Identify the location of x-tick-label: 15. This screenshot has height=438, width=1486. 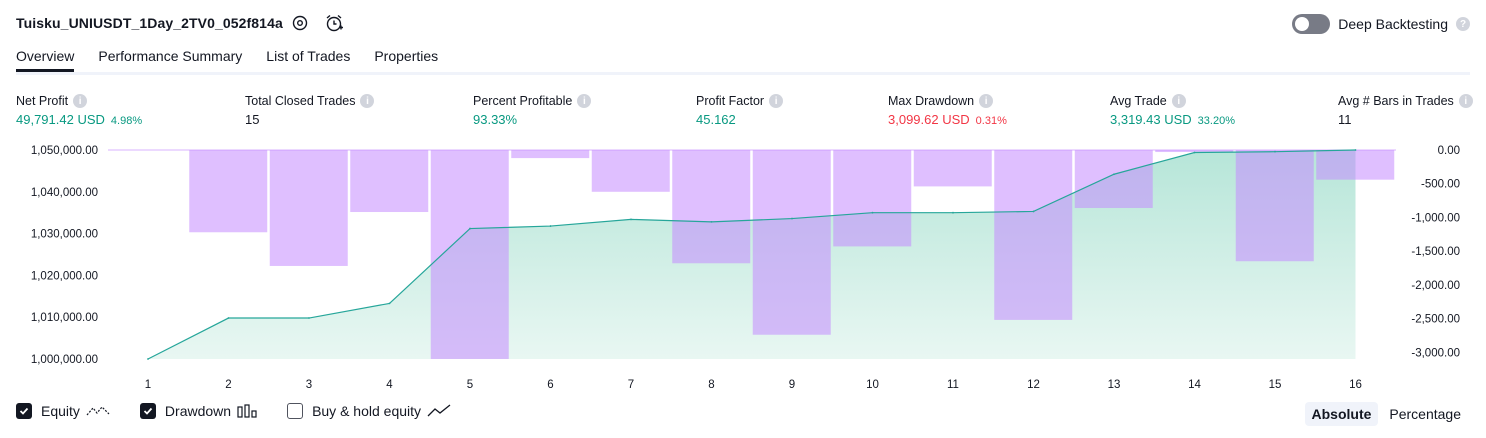
(1275, 385).